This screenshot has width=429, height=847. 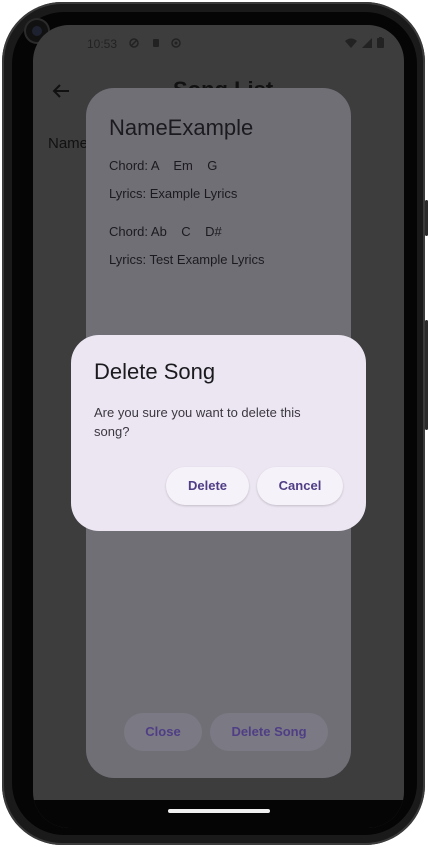 What do you see at coordinates (68, 143) in the screenshot?
I see `list-item-name: Name` at bounding box center [68, 143].